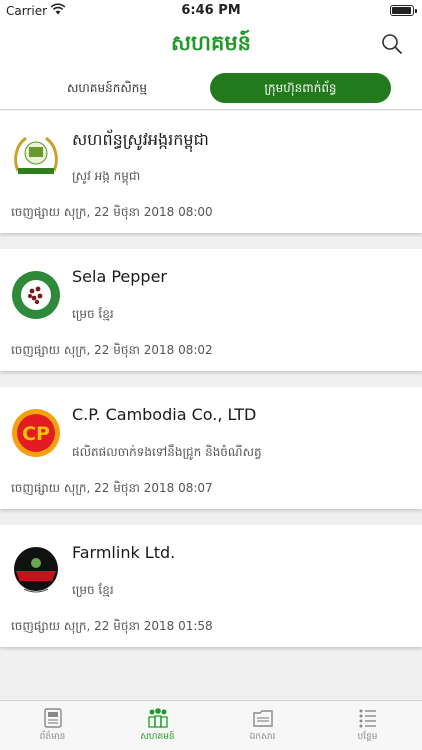 This screenshot has width=422, height=750. I want to click on item-published-date: ចេញផ្សាយ សុក្រ, 22 មិថុនា 2018 08:00, so click(112, 212).